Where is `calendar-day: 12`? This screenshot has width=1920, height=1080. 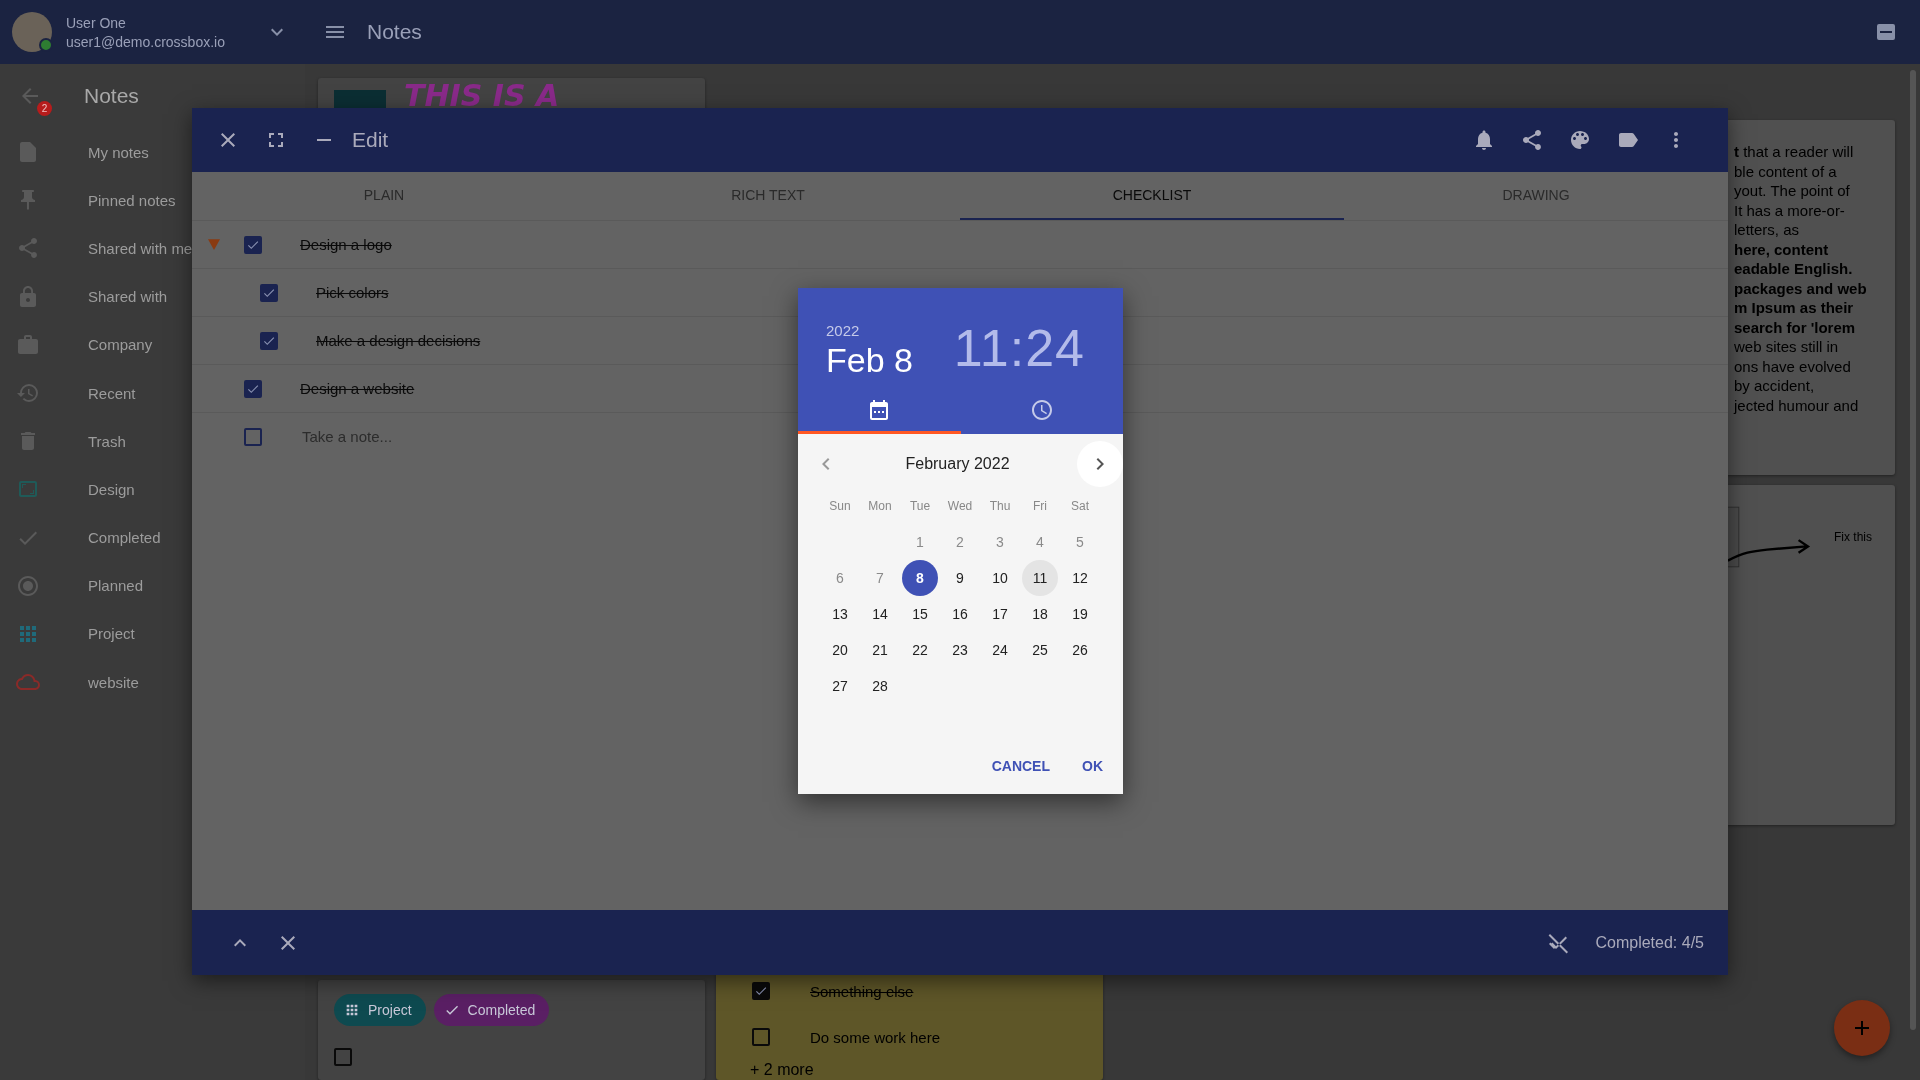
calendar-day: 12 is located at coordinates (1080, 578).